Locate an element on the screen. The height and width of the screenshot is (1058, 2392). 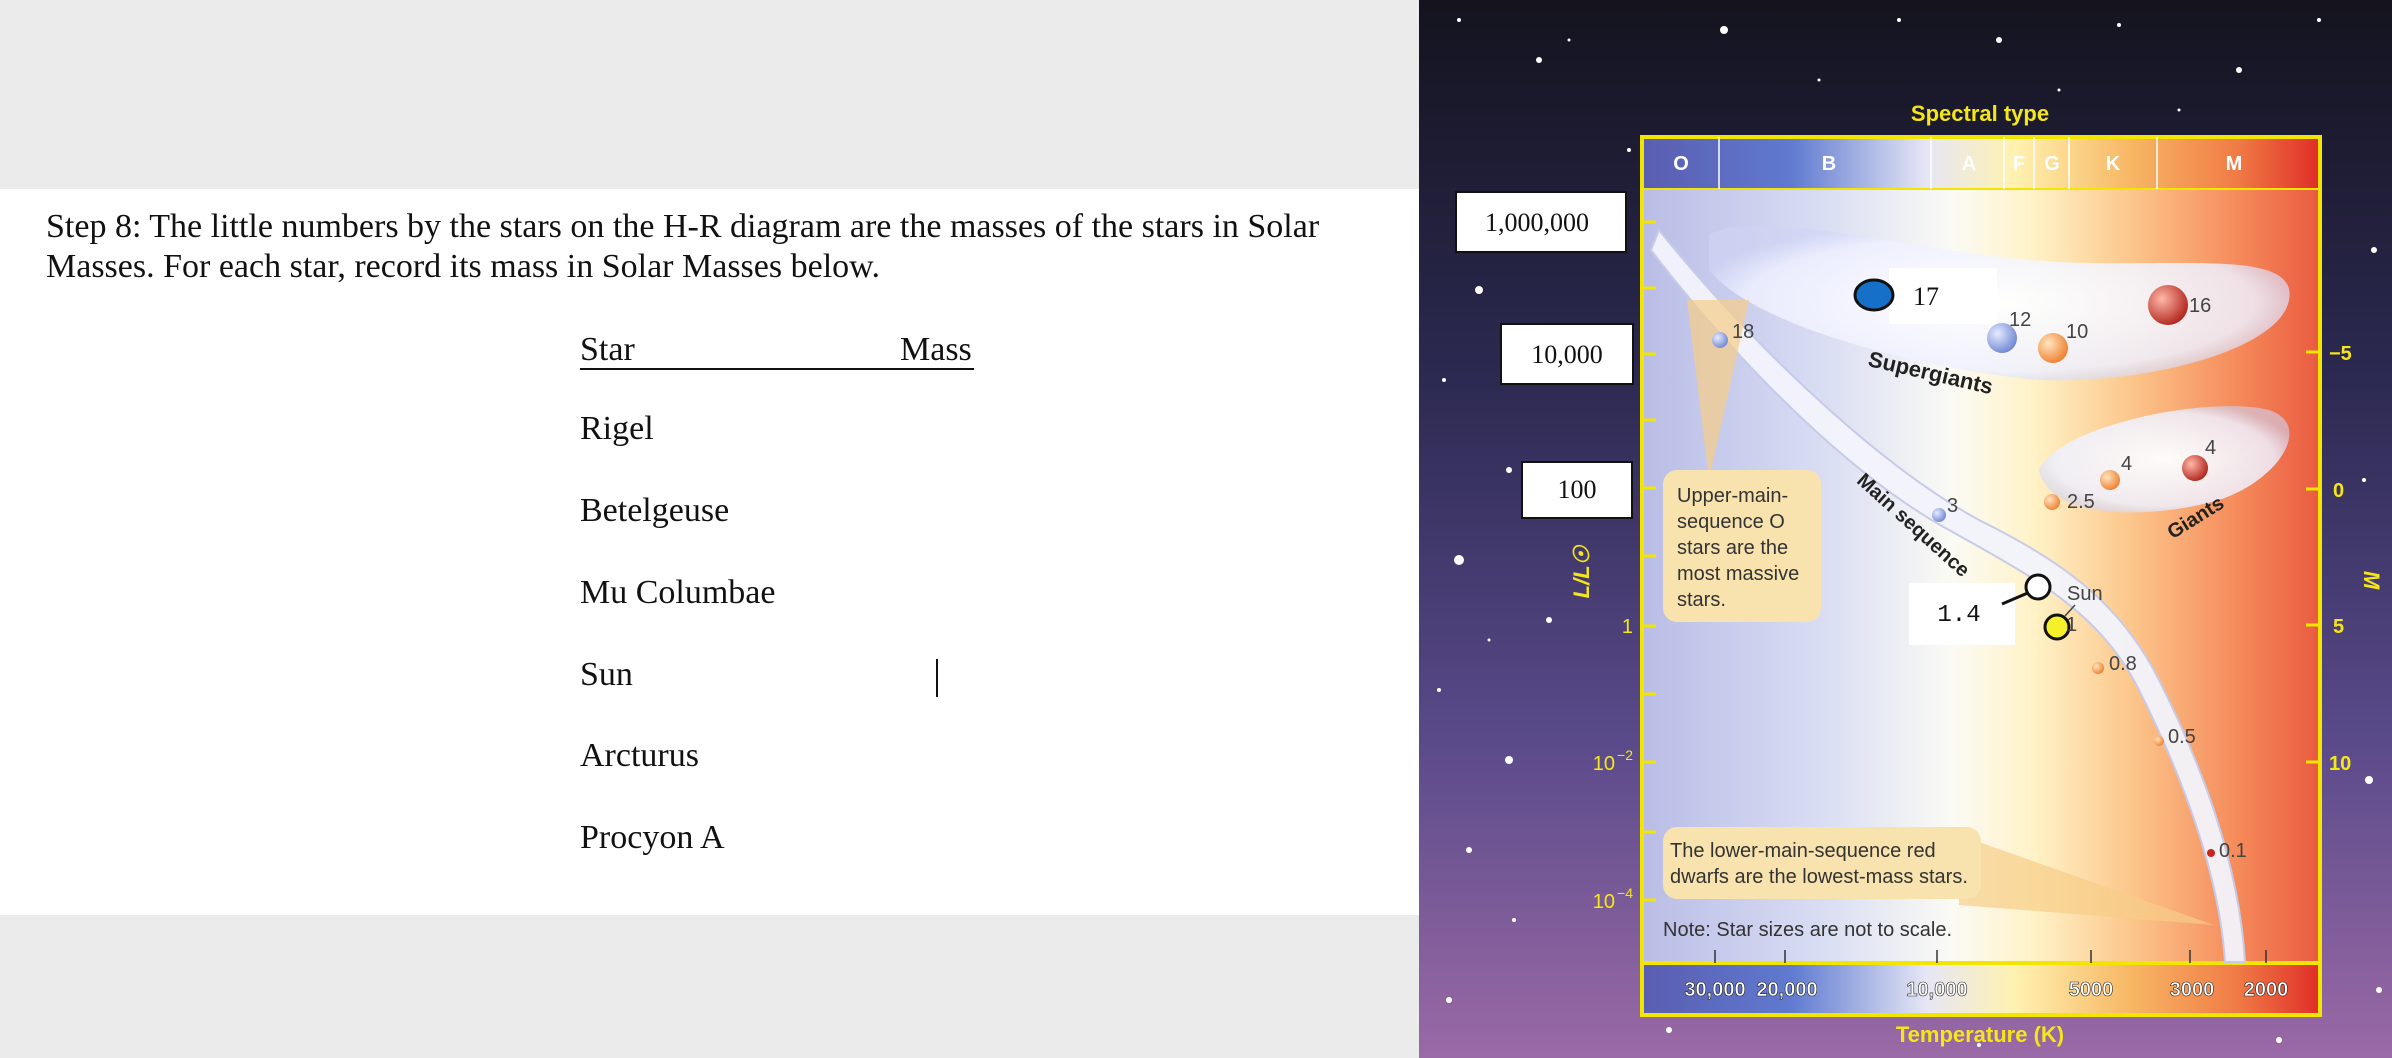
text-cursor is located at coordinates (937, 678).